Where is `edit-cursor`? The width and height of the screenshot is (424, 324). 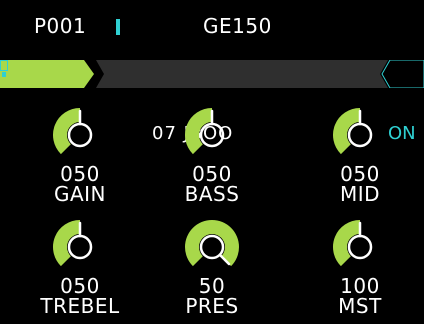
edit-cursor is located at coordinates (118, 27).